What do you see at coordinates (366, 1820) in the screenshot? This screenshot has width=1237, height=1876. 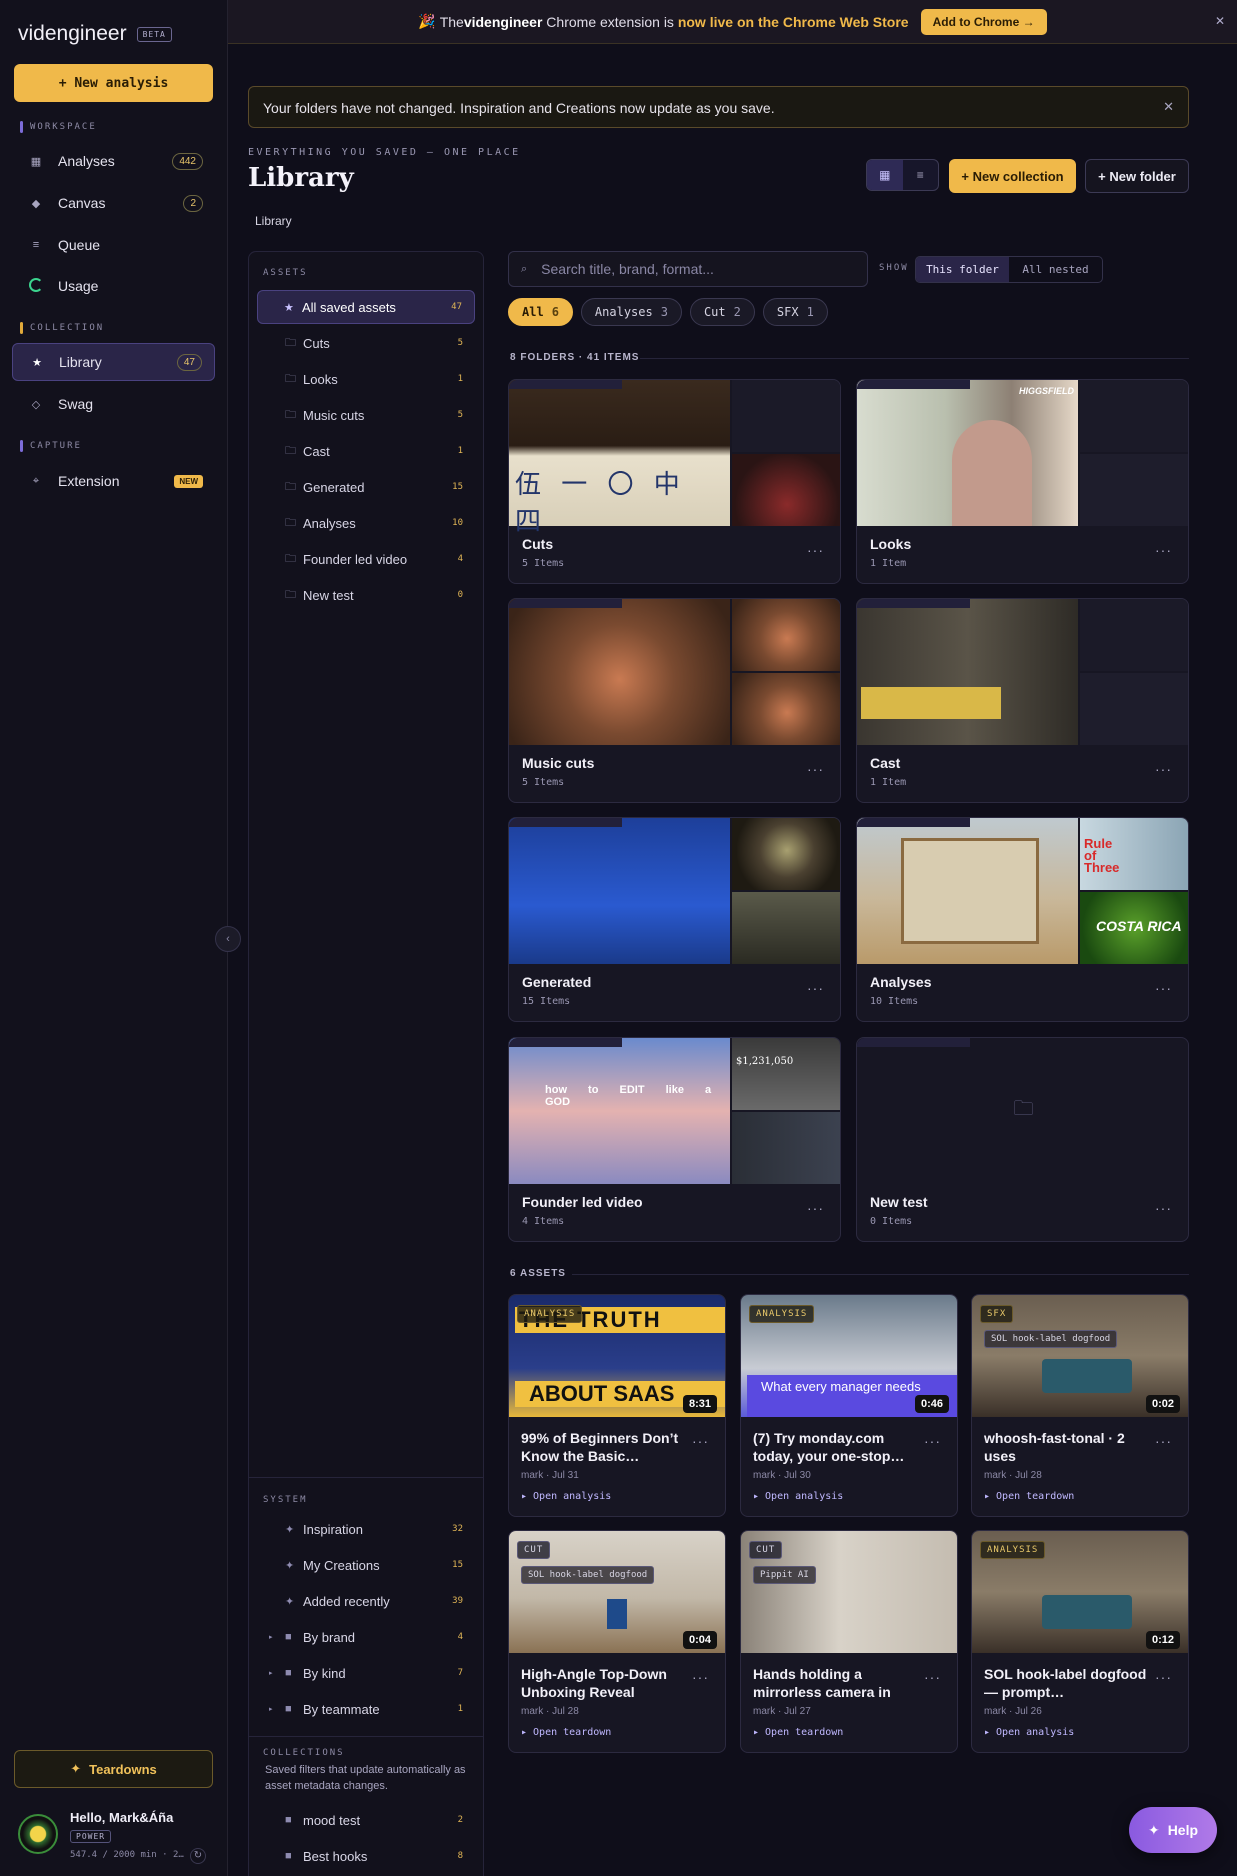 I see `tree-item-mood-test: ■ mood test 2` at bounding box center [366, 1820].